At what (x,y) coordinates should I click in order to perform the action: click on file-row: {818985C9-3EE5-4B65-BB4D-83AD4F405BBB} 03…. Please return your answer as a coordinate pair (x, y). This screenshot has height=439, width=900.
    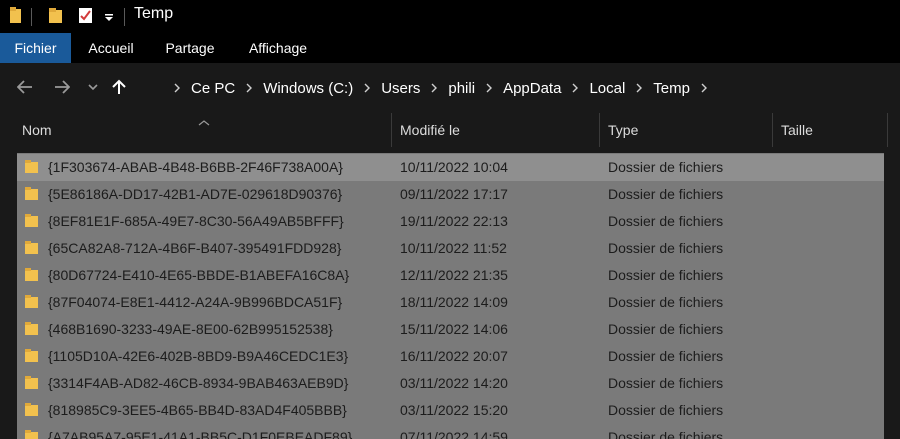
    Looking at the image, I should click on (450, 410).